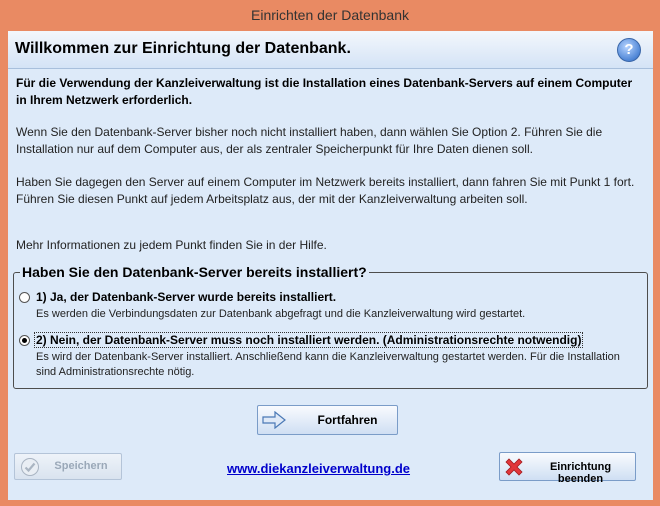 Image resolution: width=660 pixels, height=506 pixels. Describe the element at coordinates (514, 467) in the screenshot. I see `red-x-icon` at that location.